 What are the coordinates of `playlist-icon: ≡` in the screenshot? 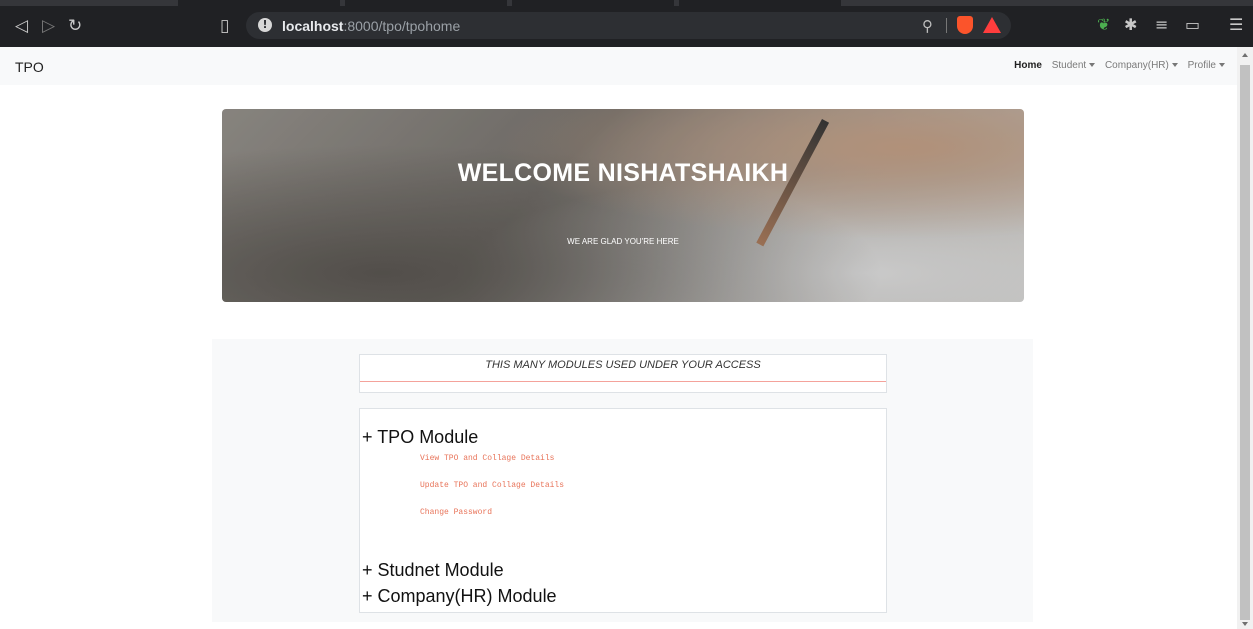 It's located at (1161, 25).